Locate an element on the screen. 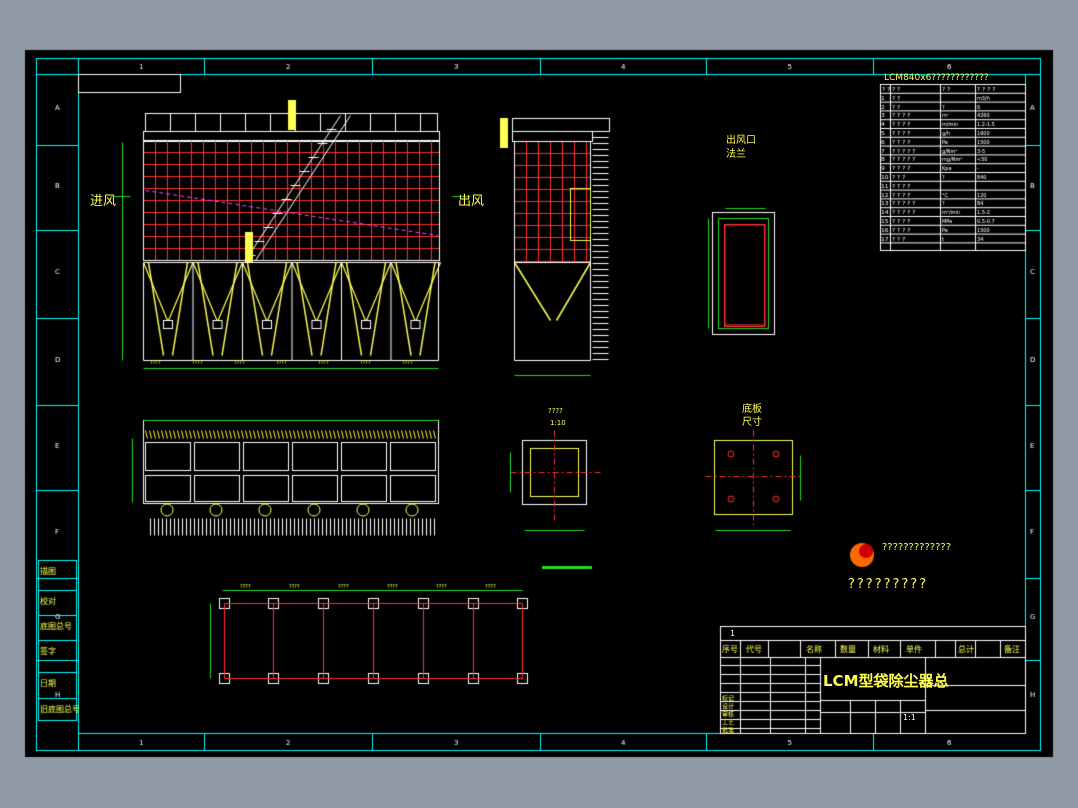  logo-text-1: ????????????? is located at coordinates (916, 547).